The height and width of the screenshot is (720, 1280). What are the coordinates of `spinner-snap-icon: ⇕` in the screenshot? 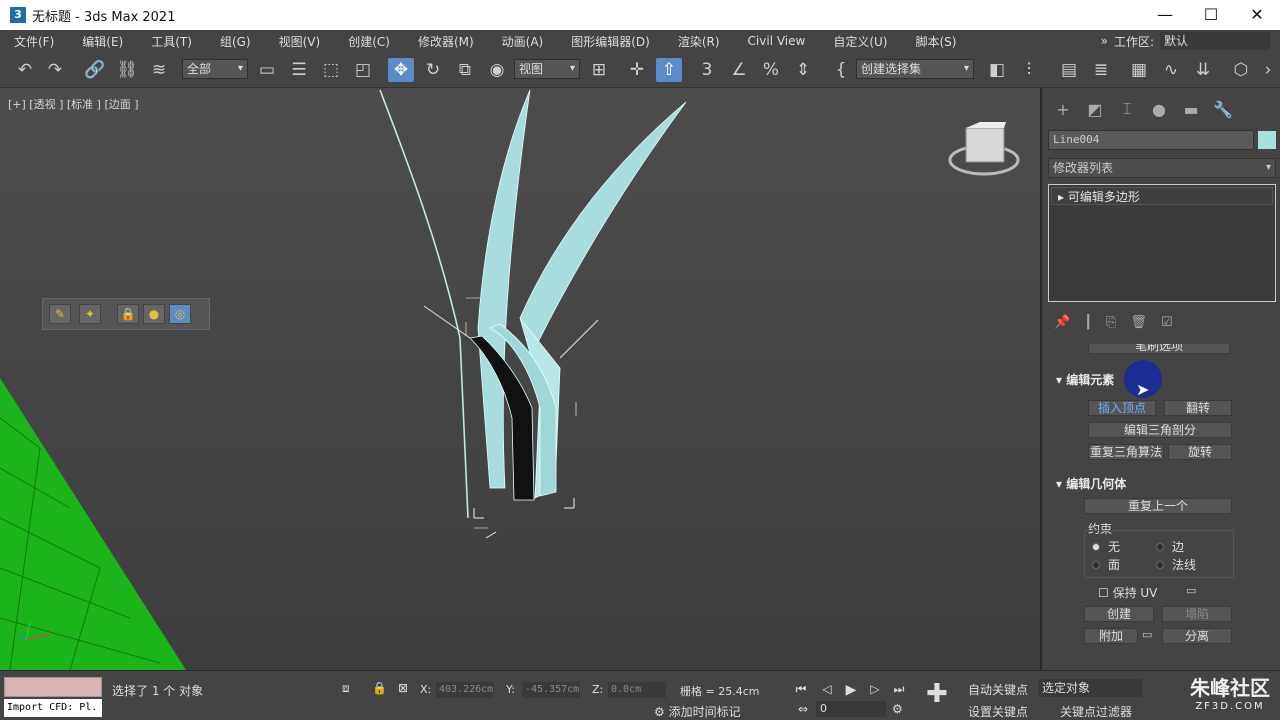 It's located at (803, 70).